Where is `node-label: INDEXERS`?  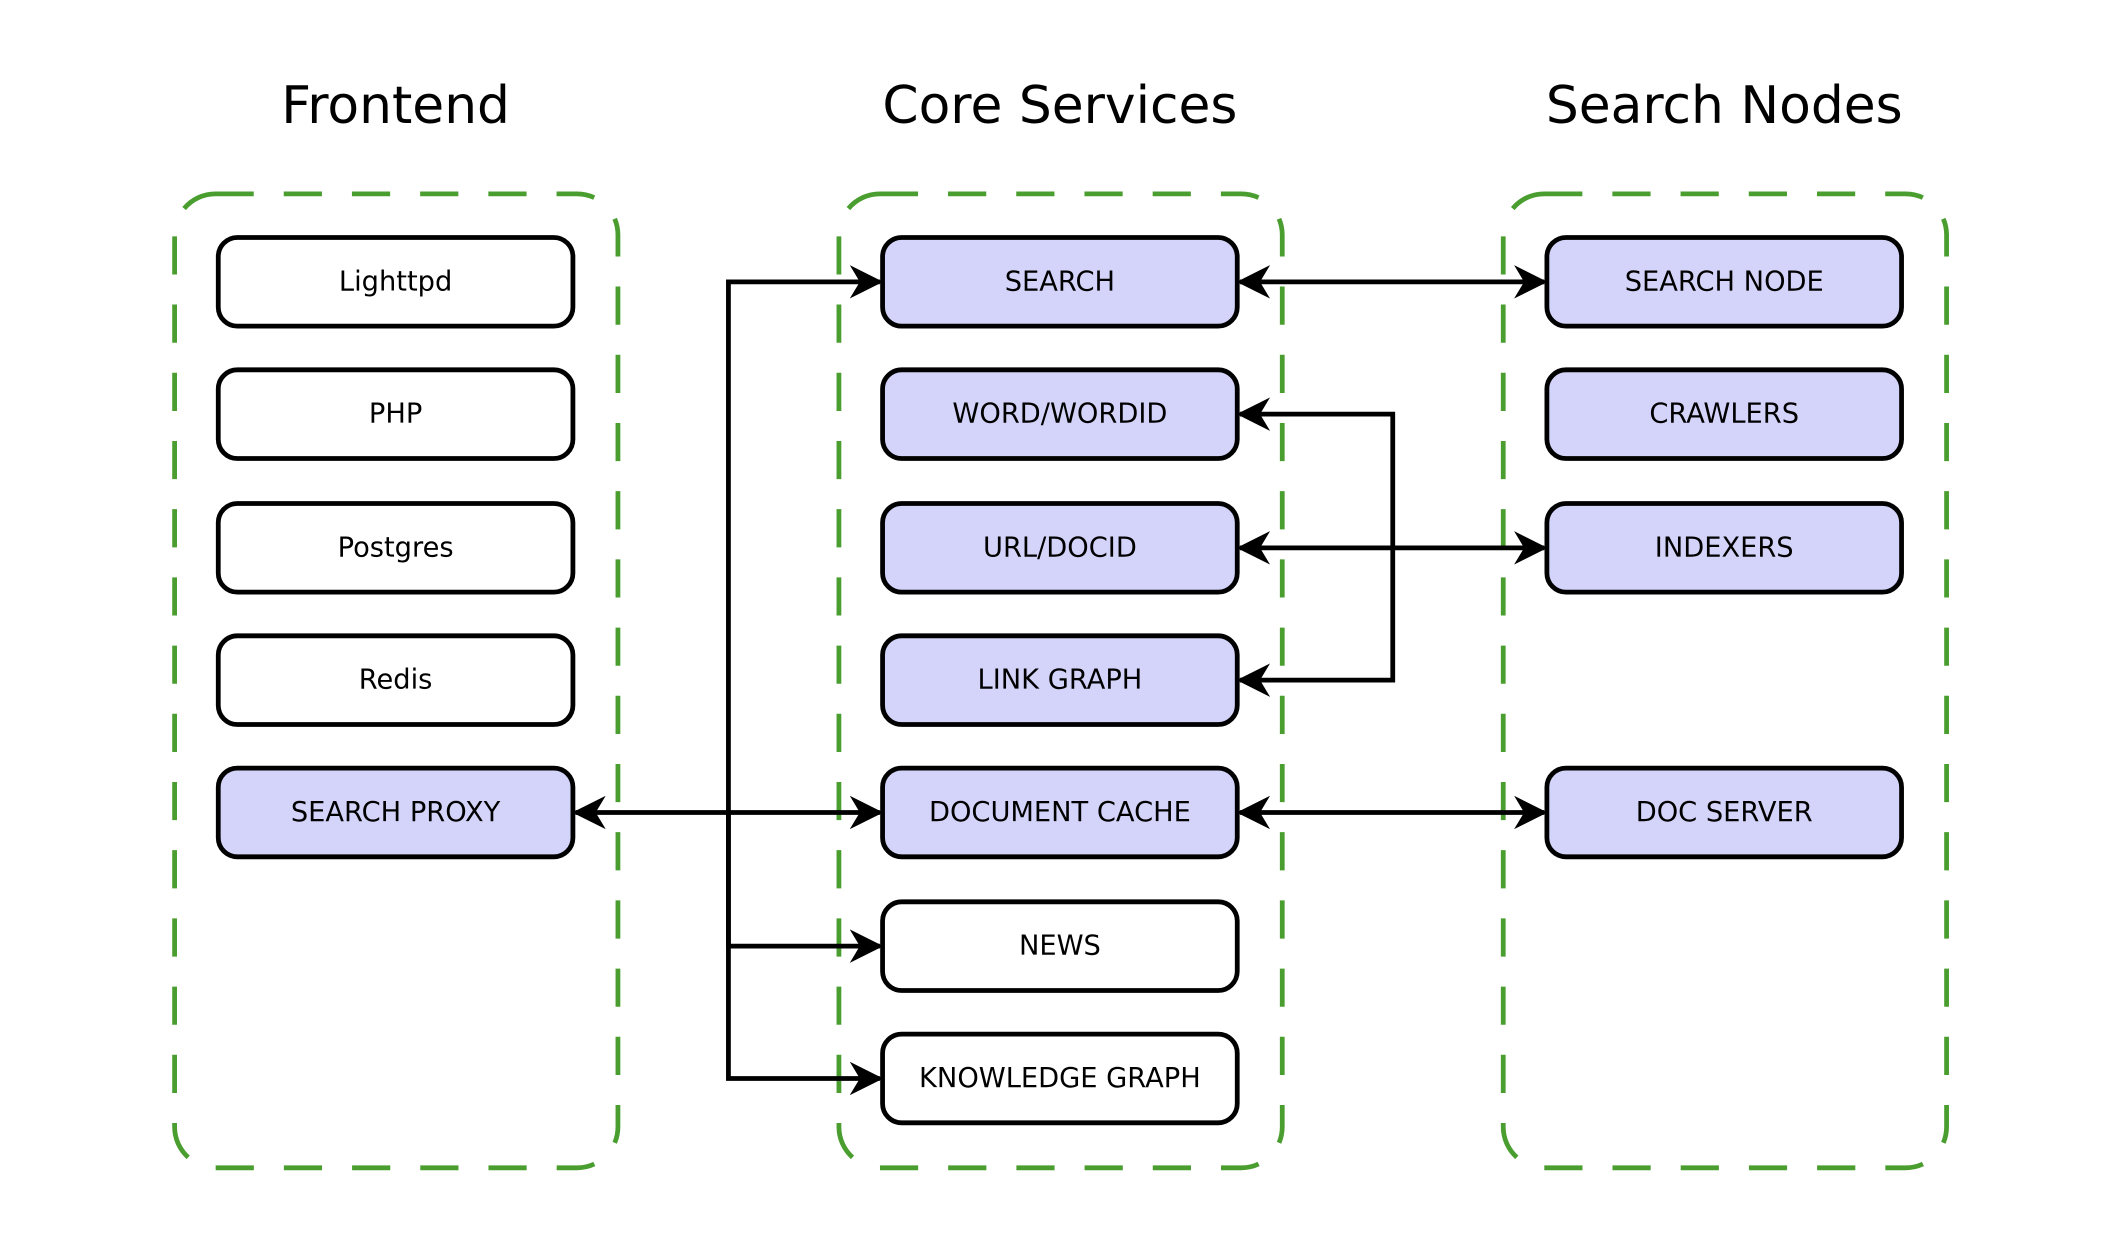
node-label: INDEXERS is located at coordinates (1724, 547).